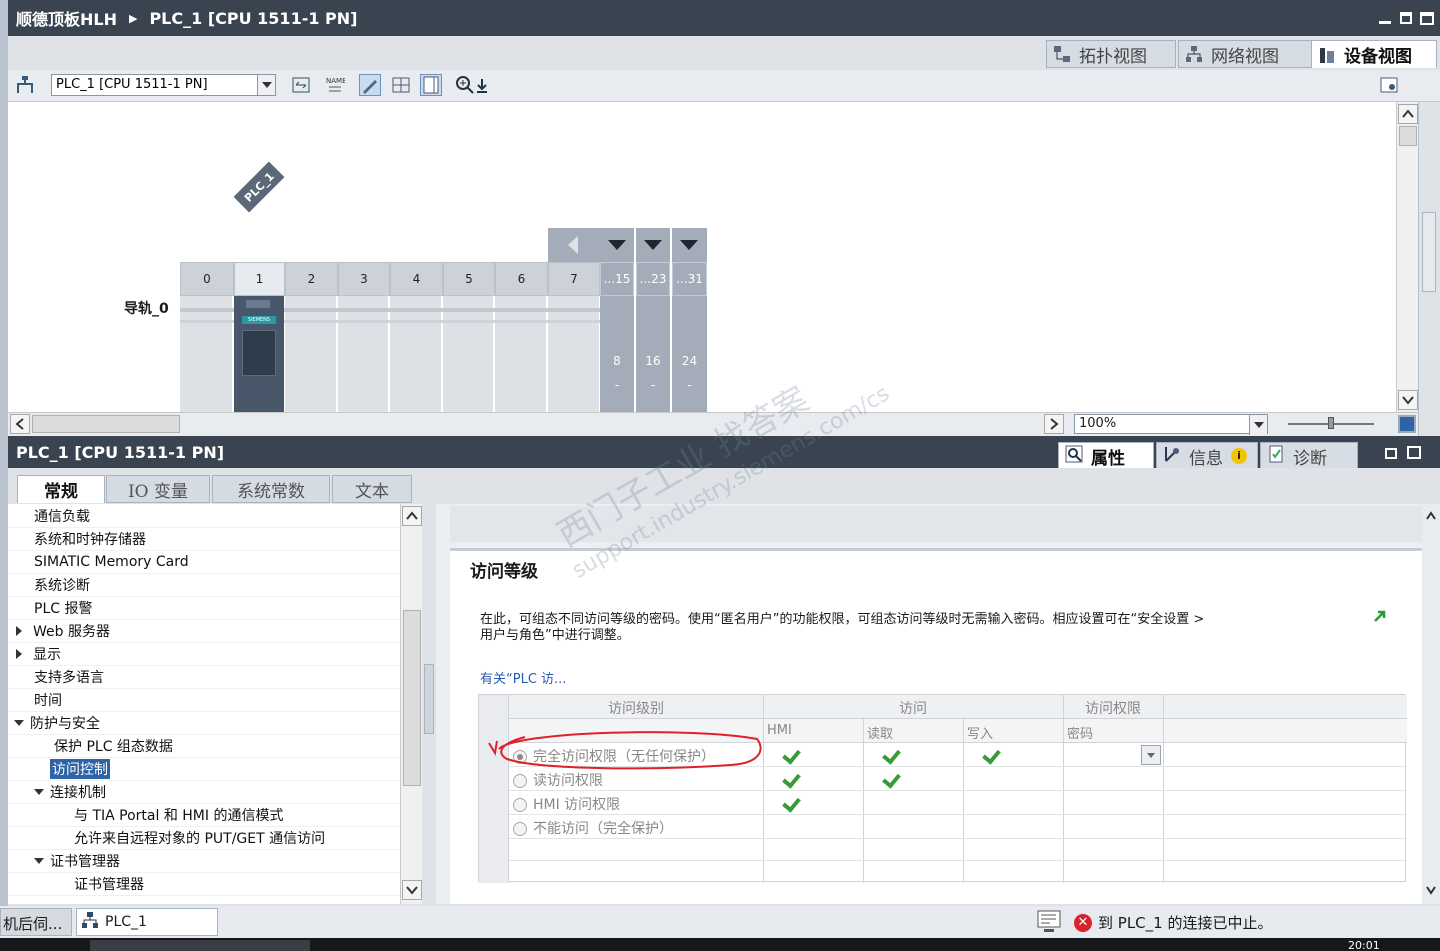  Describe the element at coordinates (593, 828) in the screenshot. I see `access-option-none: 不能访问（完全保护）` at that location.